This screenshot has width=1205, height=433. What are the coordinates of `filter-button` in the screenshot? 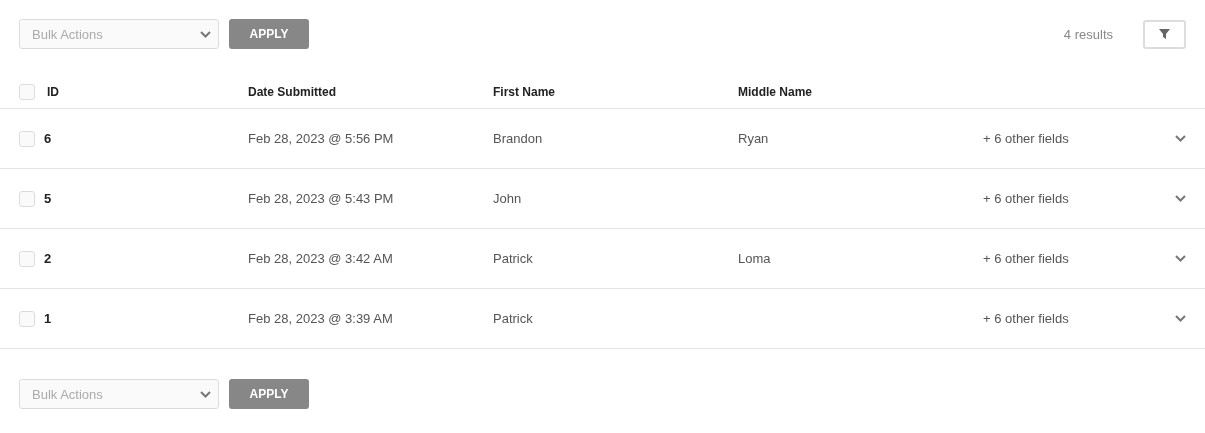 It's located at (1164, 34).